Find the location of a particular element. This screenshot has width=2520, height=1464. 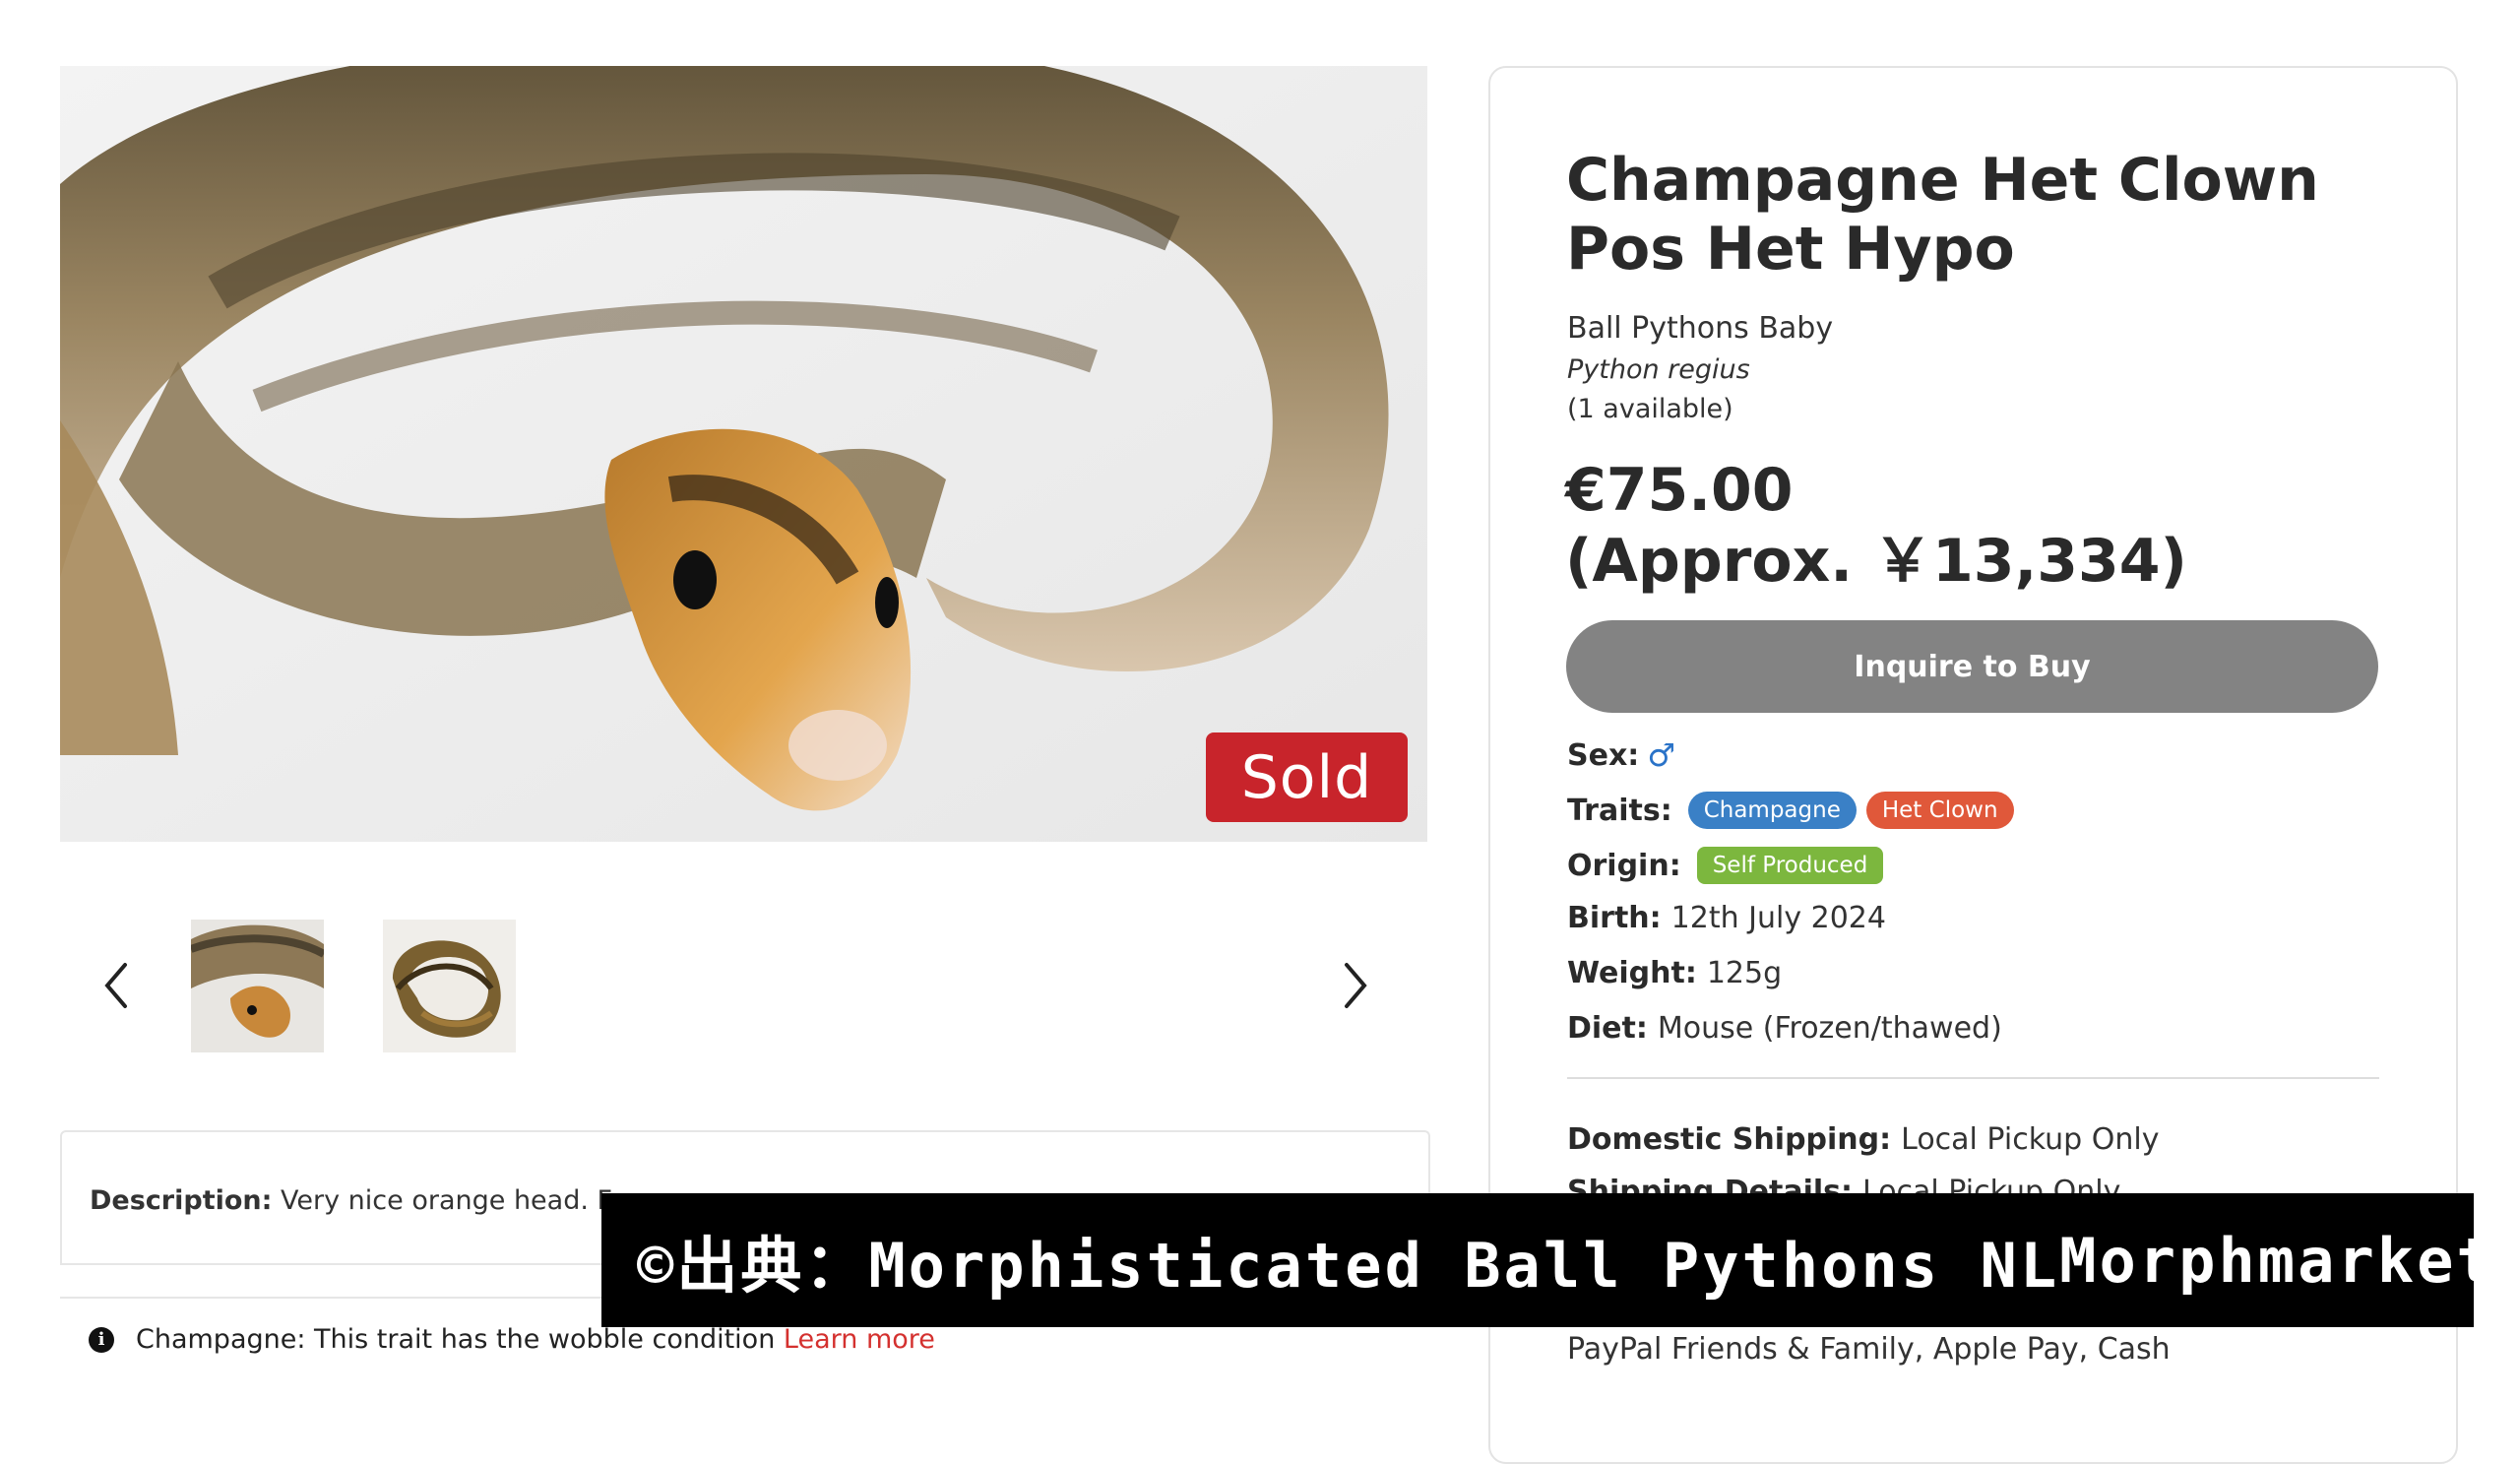

carousel-next-button is located at coordinates (1355, 986).